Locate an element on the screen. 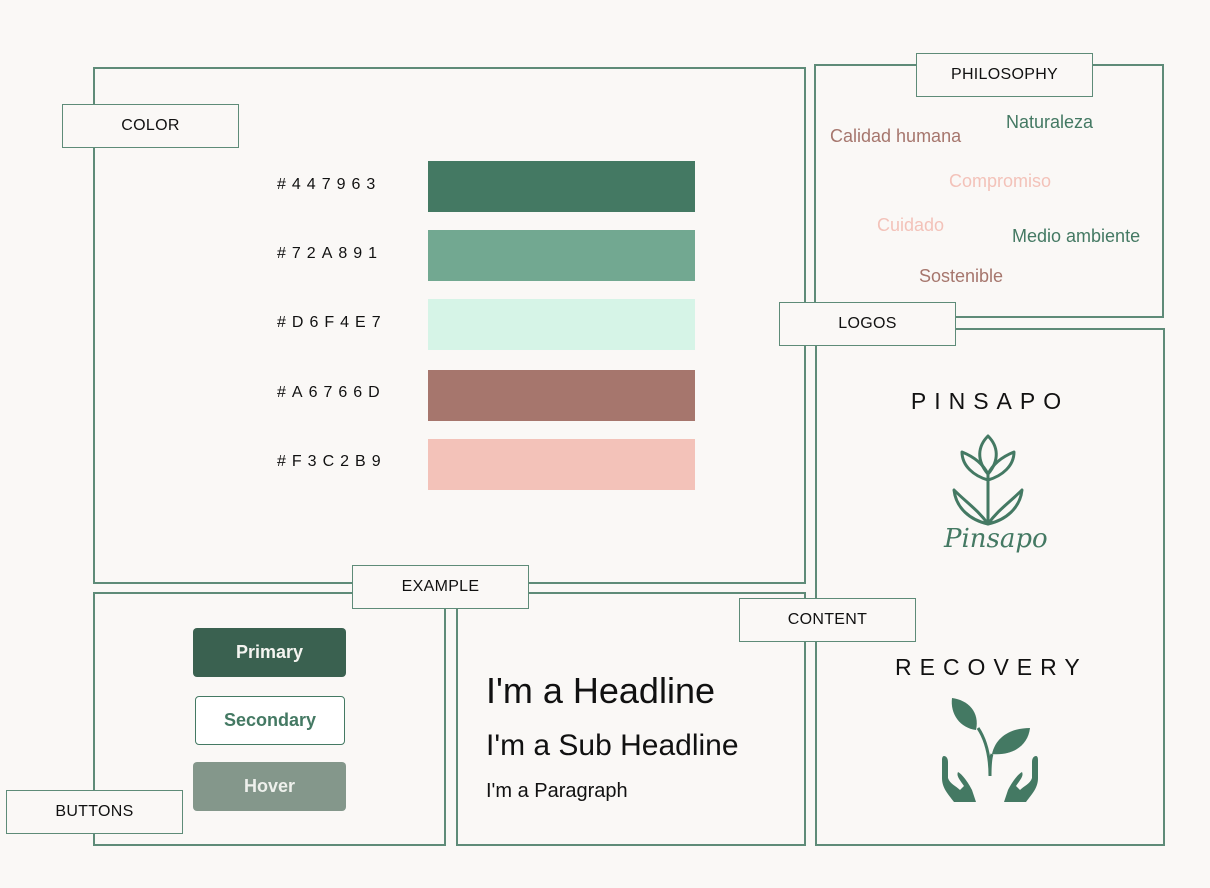  content-section-label: CONTENT is located at coordinates (827, 620).